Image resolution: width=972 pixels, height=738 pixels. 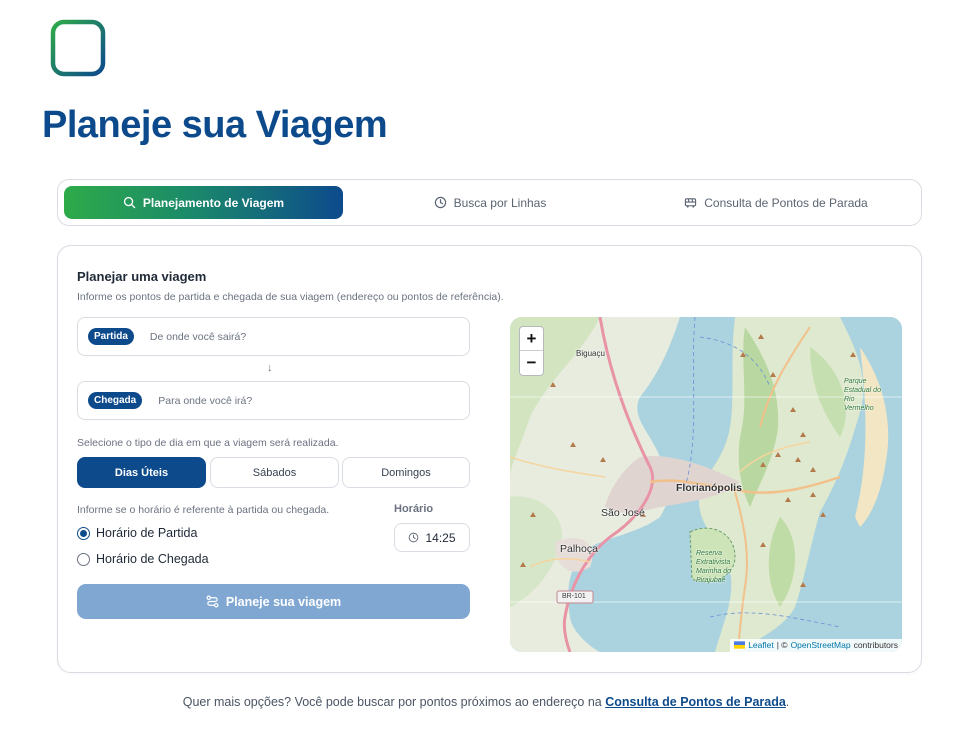 I want to click on map-label-biguacu: Biguaçu, so click(x=590, y=353).